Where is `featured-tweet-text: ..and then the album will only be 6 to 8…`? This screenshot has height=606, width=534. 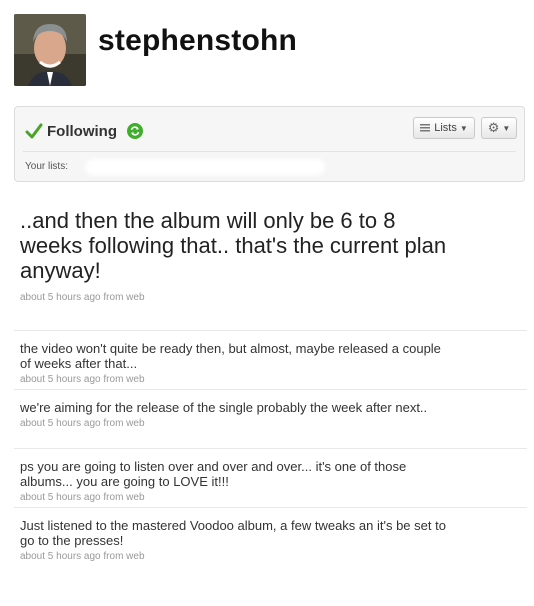
featured-tweet-text: ..and then the album will only be 6 to 8… is located at coordinates (233, 245).